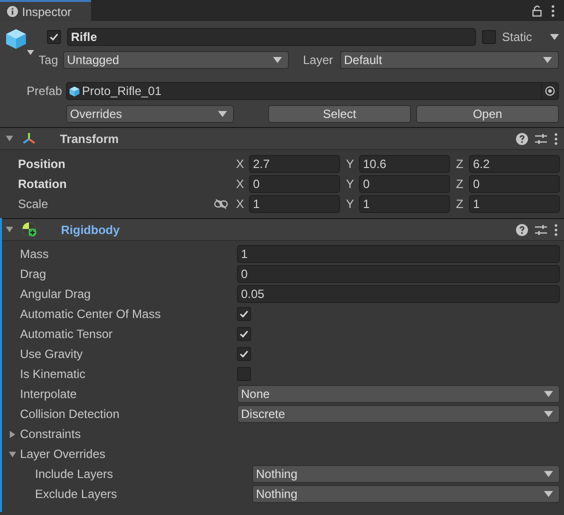  What do you see at coordinates (487, 114) in the screenshot?
I see `prefab-button: Open` at bounding box center [487, 114].